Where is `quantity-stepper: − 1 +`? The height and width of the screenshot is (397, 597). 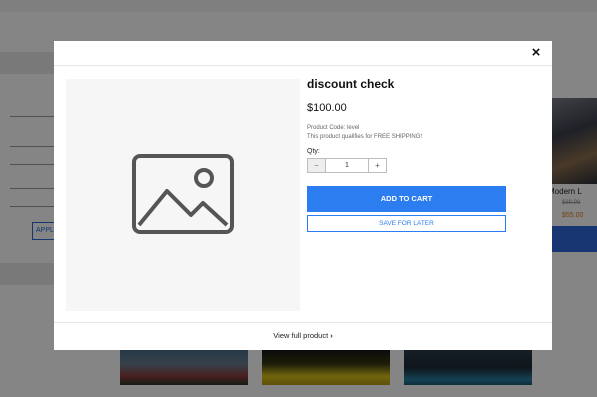
quantity-stepper: − 1 + is located at coordinates (347, 165).